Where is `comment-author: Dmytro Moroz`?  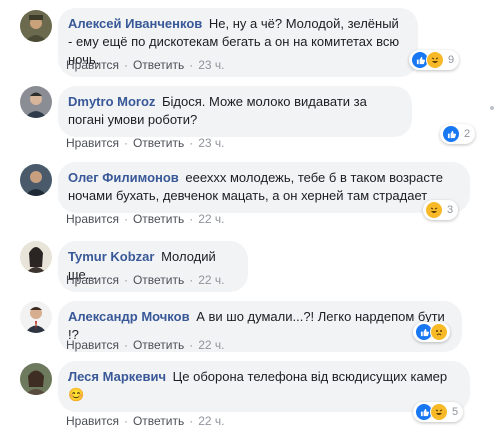
comment-author: Dmytro Moroz is located at coordinates (111, 101).